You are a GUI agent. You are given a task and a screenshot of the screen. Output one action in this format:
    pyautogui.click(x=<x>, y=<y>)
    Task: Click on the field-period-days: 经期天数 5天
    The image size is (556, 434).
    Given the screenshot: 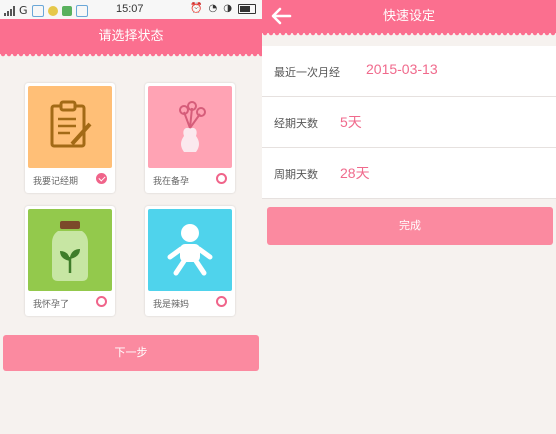 What is the action you would take?
    pyautogui.click(x=409, y=122)
    